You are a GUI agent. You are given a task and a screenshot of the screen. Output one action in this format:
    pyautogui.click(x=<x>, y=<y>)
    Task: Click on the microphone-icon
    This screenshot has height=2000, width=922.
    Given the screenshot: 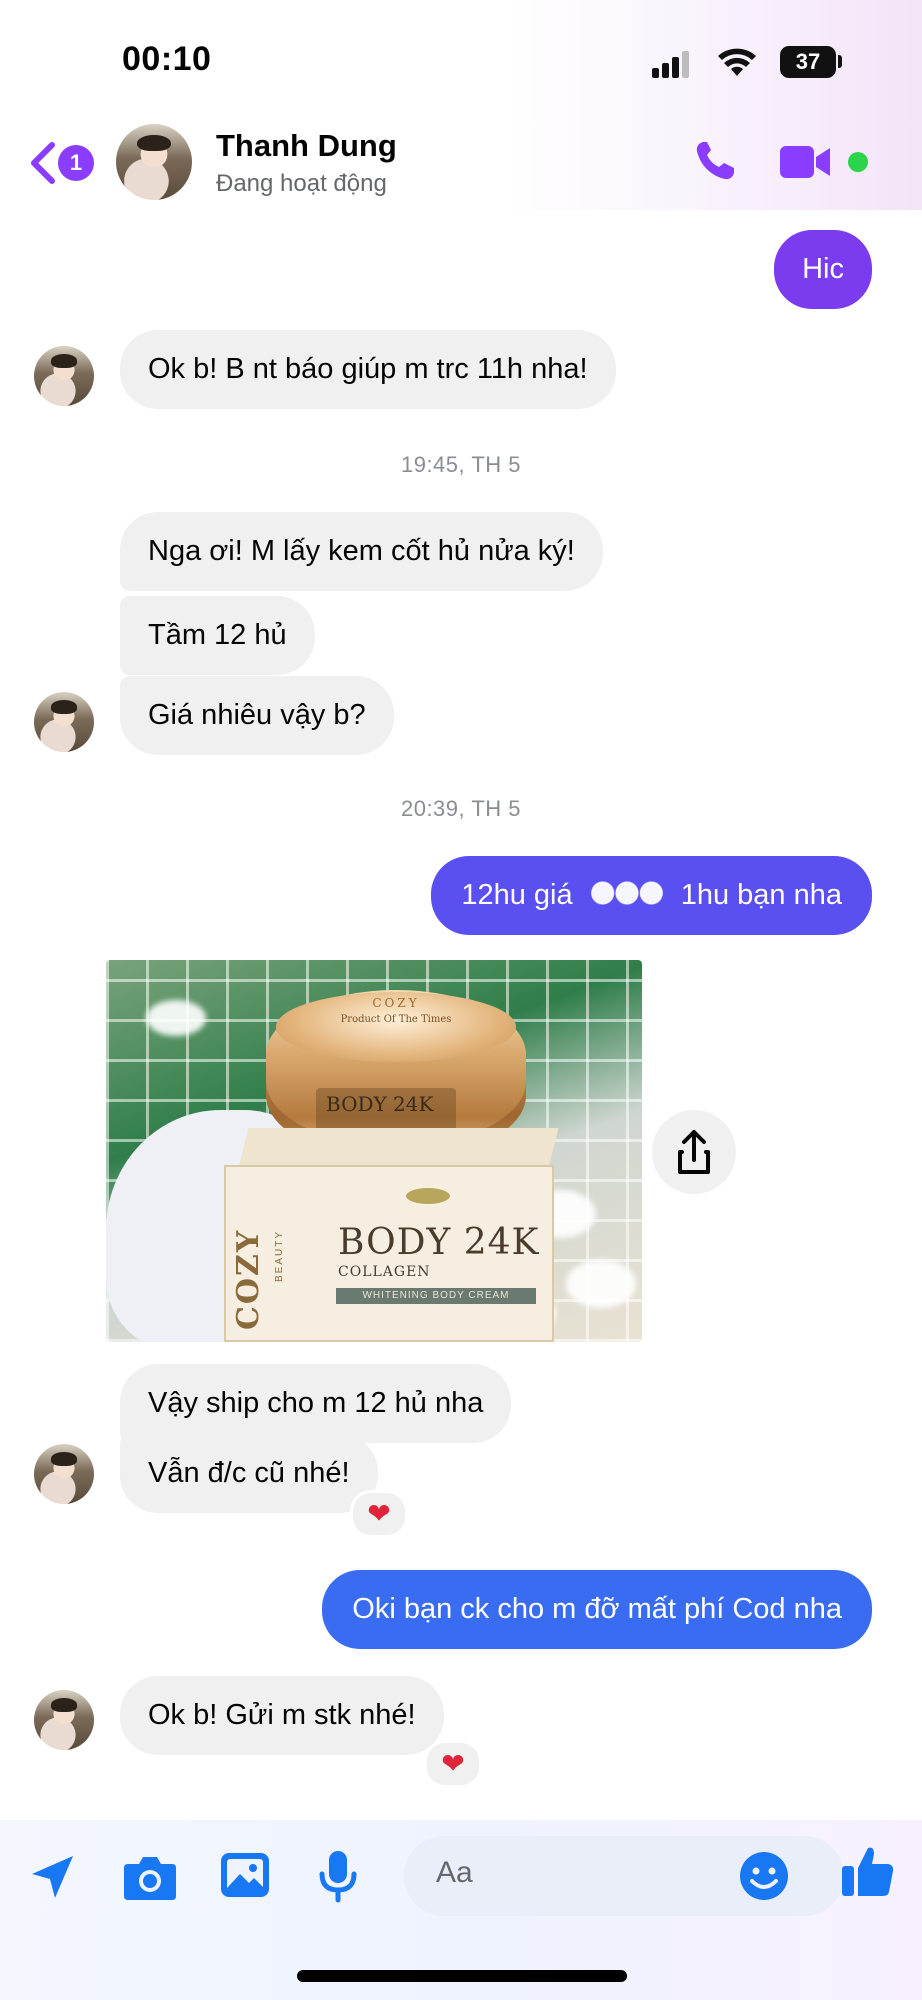 What is the action you would take?
    pyautogui.click(x=338, y=1877)
    